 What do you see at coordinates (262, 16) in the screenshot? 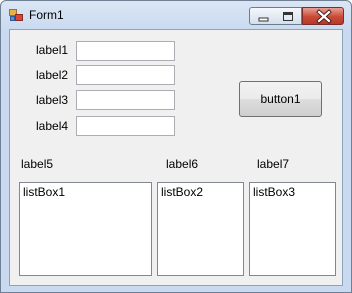
I see `minimize-button` at bounding box center [262, 16].